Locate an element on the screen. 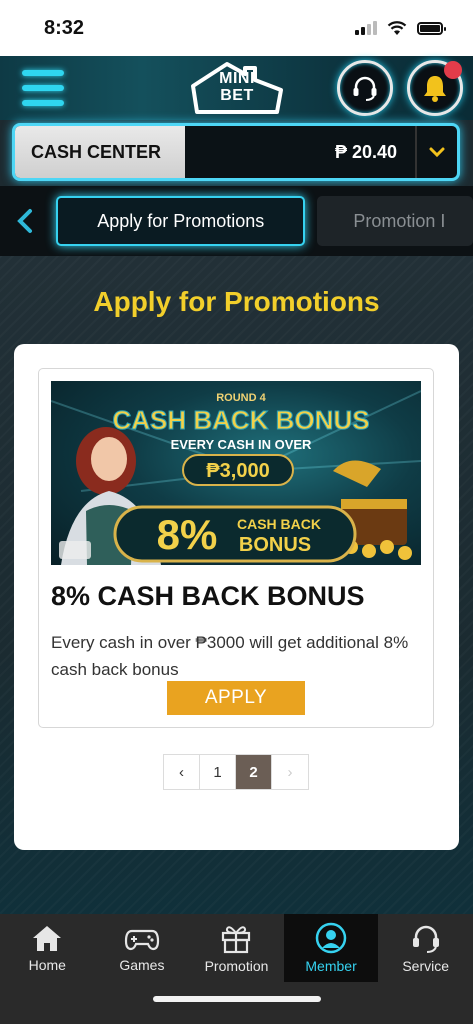 The image size is (473, 1024). menu-icon is located at coordinates (43, 88).